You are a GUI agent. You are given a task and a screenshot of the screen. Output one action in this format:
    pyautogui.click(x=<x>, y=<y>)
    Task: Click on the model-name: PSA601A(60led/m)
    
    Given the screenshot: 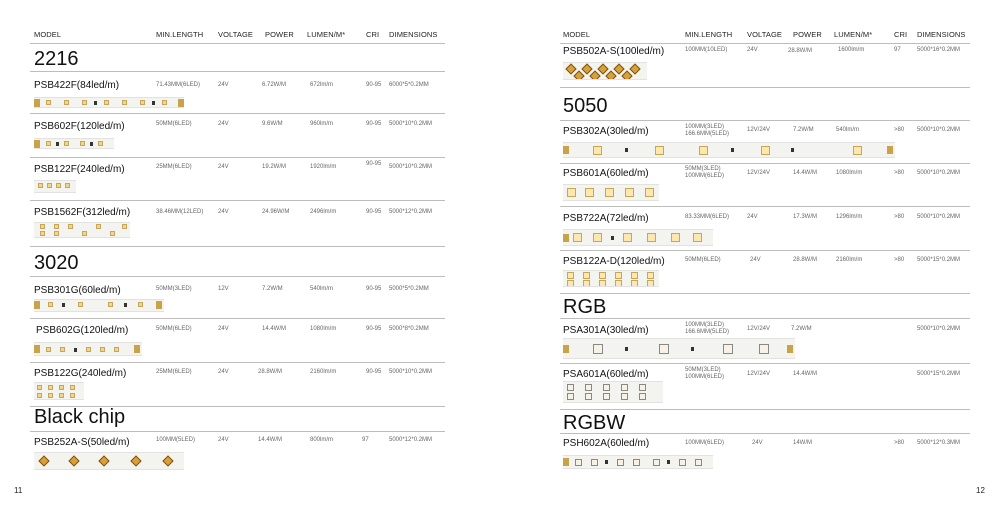 What is the action you would take?
    pyautogui.click(x=606, y=374)
    